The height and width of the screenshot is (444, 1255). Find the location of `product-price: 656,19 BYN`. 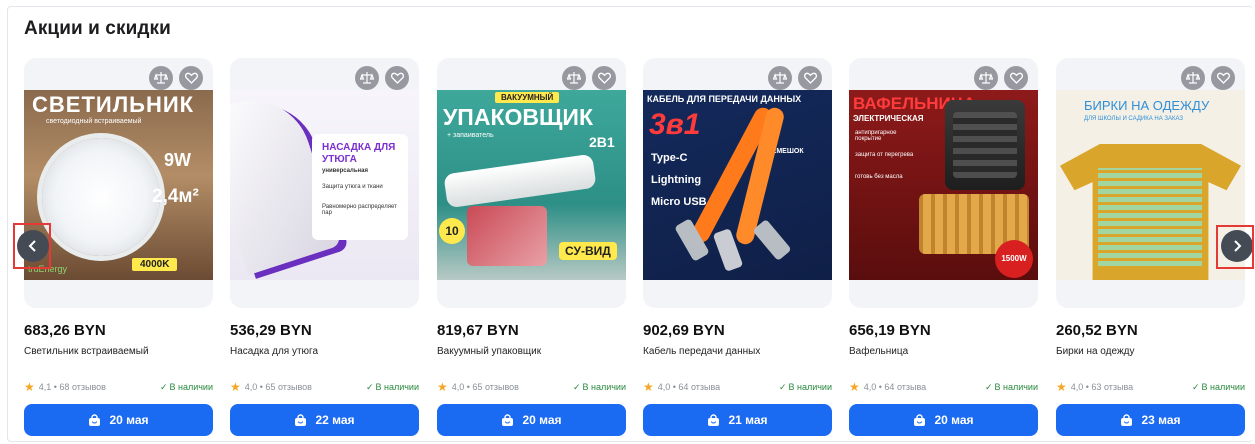

product-price: 656,19 BYN is located at coordinates (890, 330).